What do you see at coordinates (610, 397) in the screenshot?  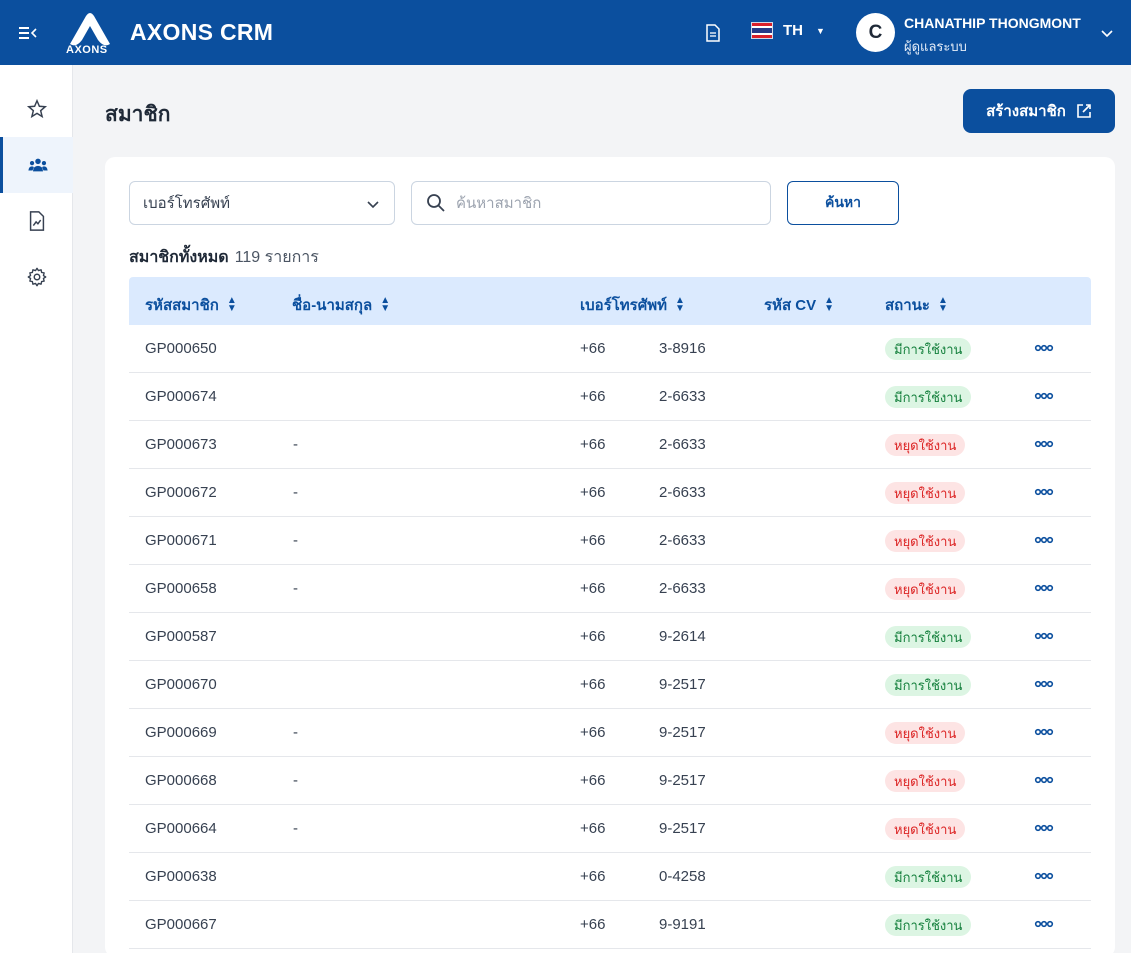 I see `table-row: GP000674 +66 2-6633 มีการใช้งาน` at bounding box center [610, 397].